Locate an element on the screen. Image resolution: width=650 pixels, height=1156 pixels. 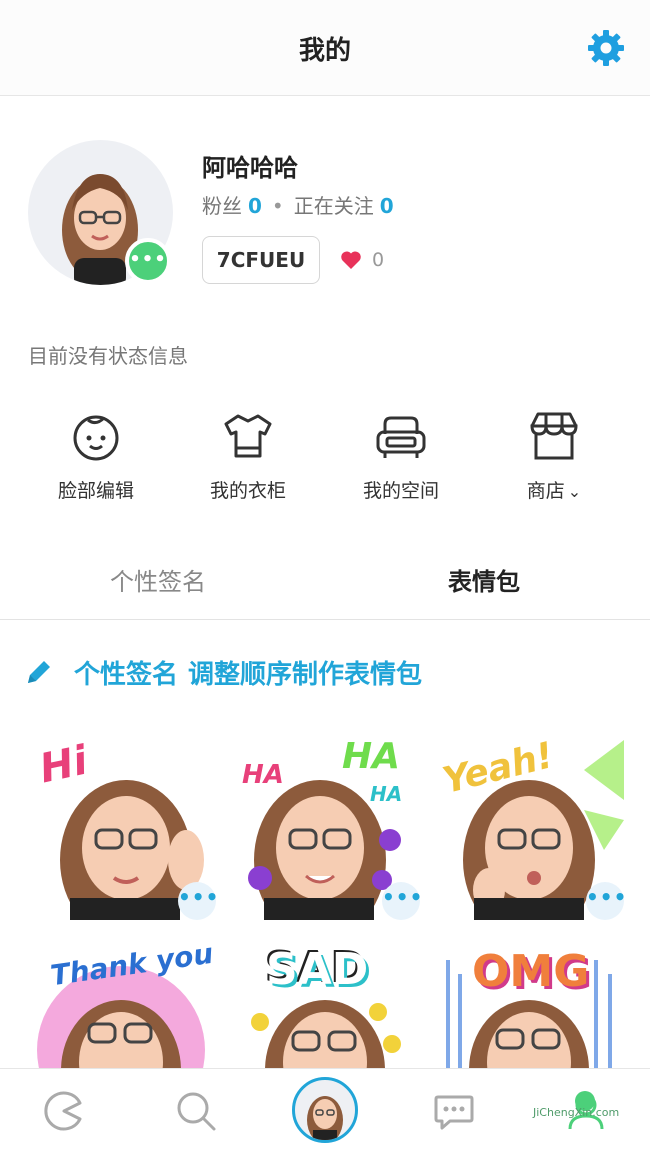
gear-icon is located at coordinates (606, 48).